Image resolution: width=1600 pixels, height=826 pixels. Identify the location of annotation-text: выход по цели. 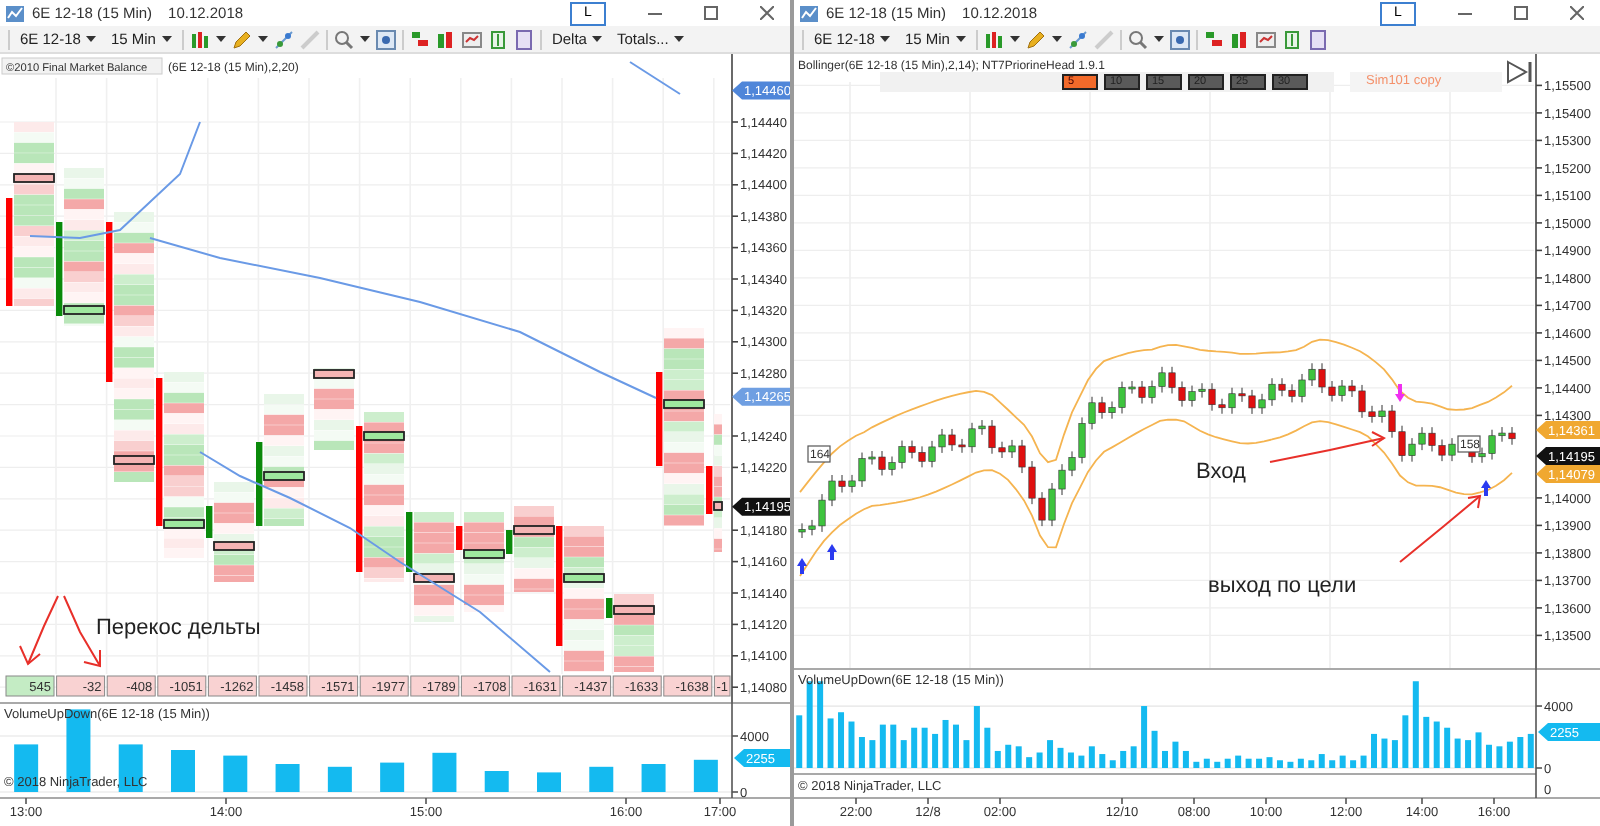
(1282, 586).